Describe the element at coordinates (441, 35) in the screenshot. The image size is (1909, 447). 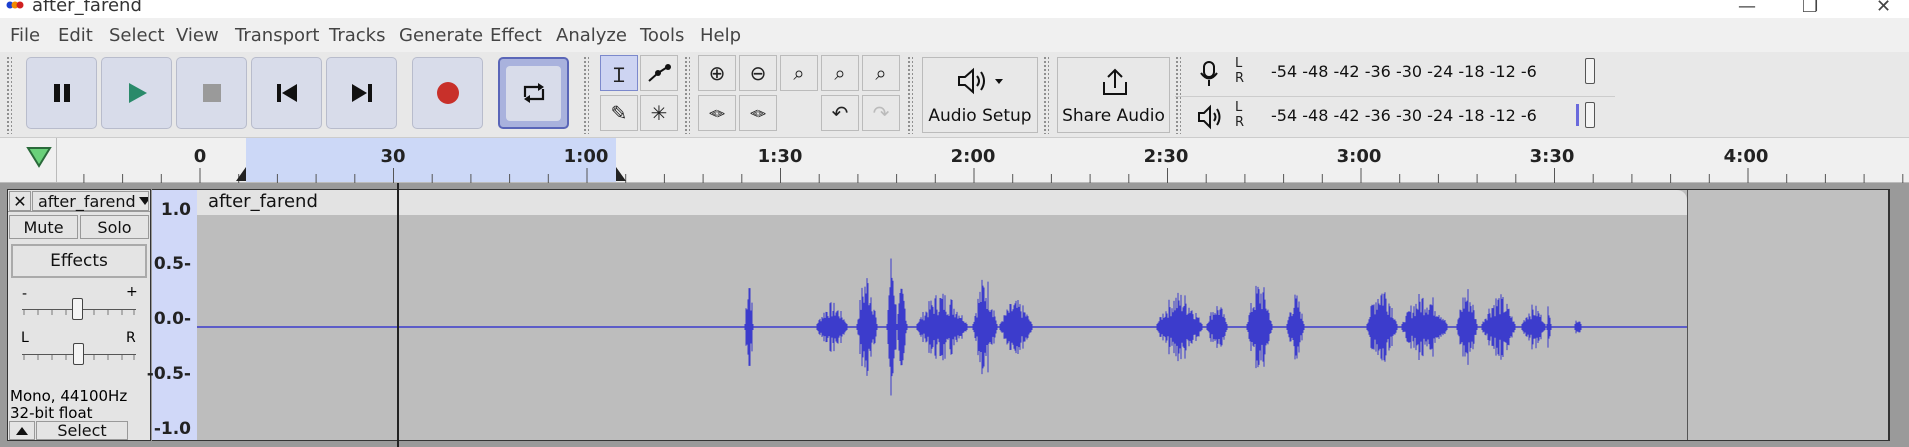
I see `menu-generate: Generate` at that location.